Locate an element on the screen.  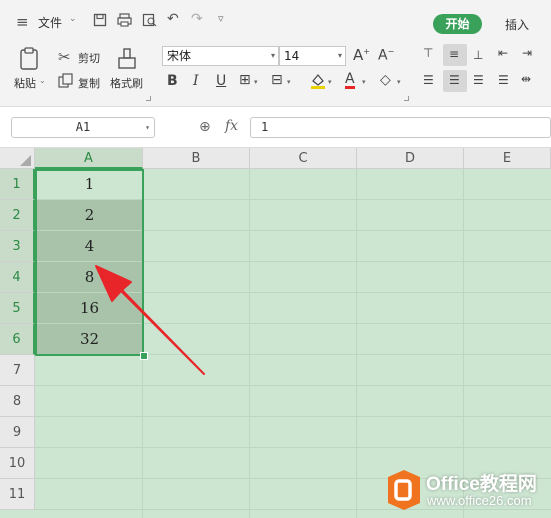
copy-icon is located at coordinates (65, 80).